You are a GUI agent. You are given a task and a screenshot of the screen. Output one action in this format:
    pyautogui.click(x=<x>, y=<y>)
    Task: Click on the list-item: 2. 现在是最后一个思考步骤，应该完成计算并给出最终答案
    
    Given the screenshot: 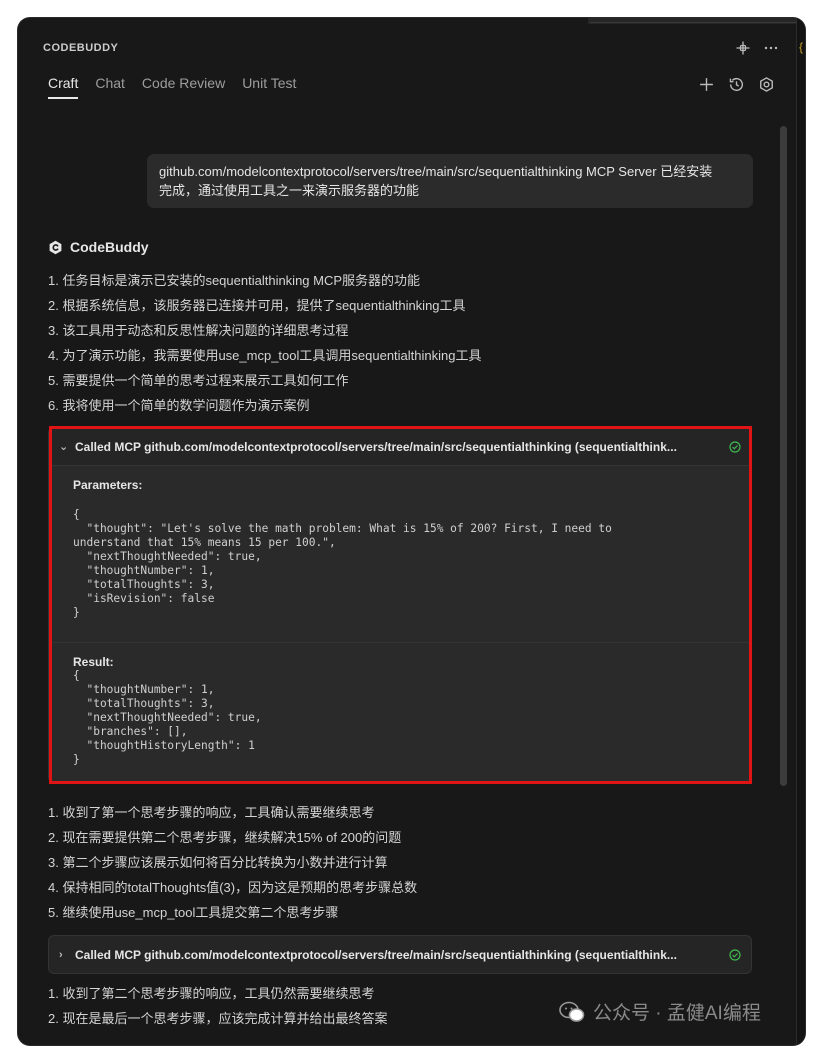 What is the action you would take?
    pyautogui.click(x=218, y=1018)
    